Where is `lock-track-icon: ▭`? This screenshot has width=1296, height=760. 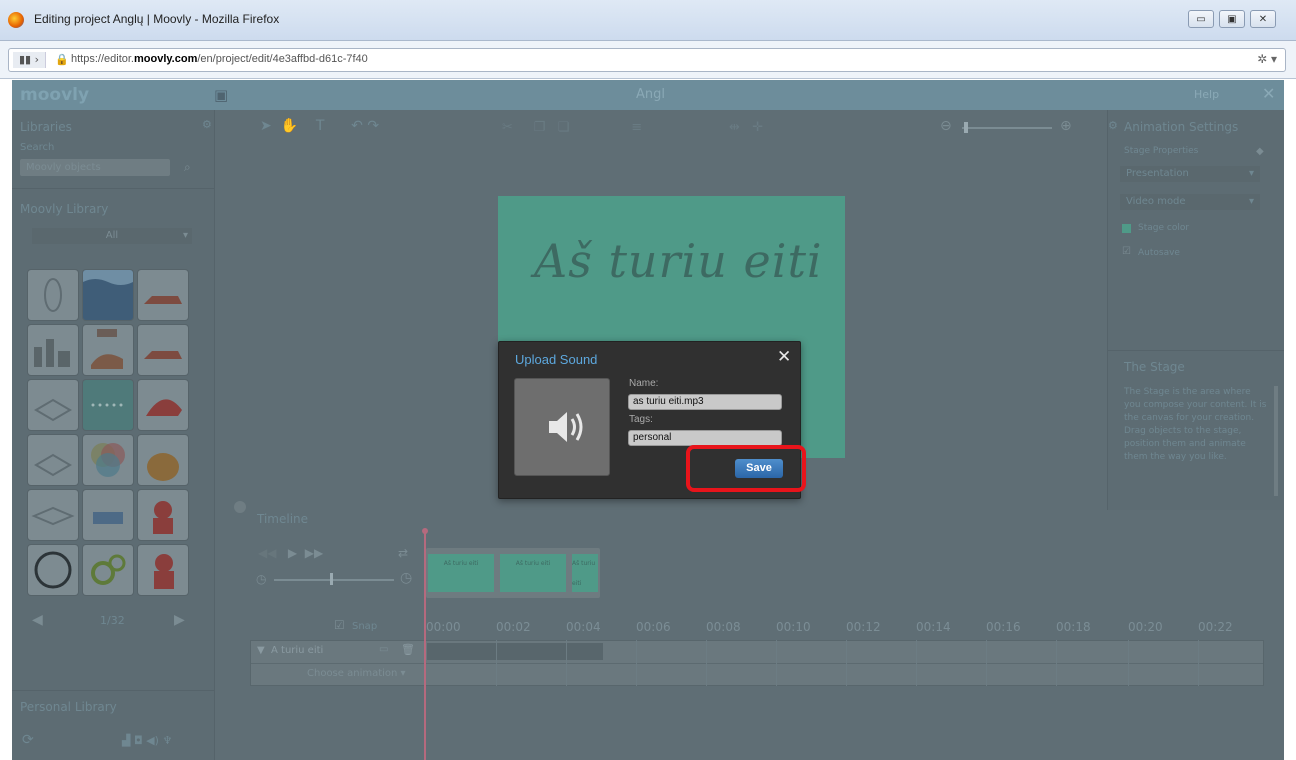 lock-track-icon: ▭ is located at coordinates (383, 649).